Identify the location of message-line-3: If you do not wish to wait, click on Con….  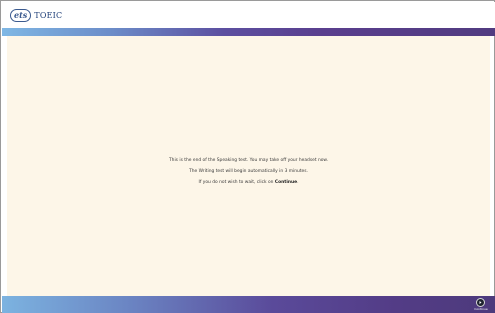
(248, 182).